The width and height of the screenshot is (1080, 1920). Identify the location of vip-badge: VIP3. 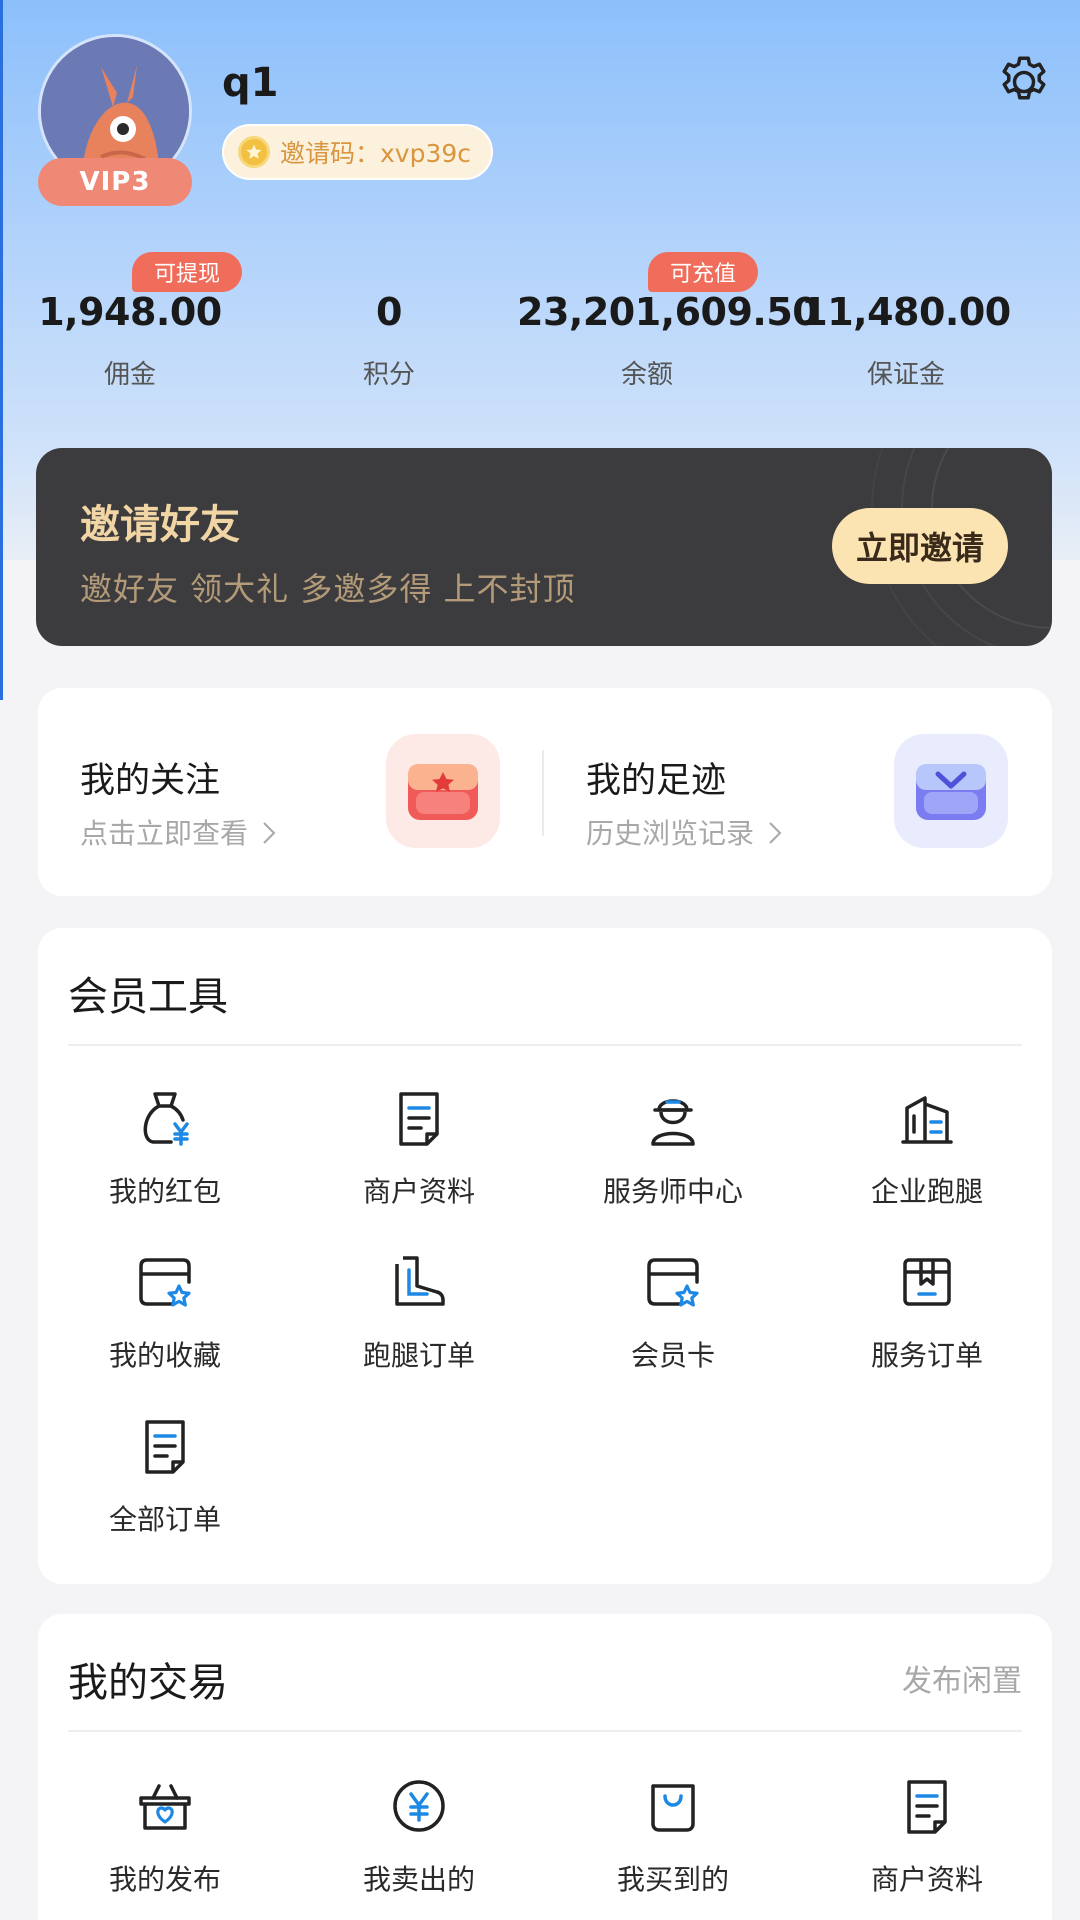
(115, 182).